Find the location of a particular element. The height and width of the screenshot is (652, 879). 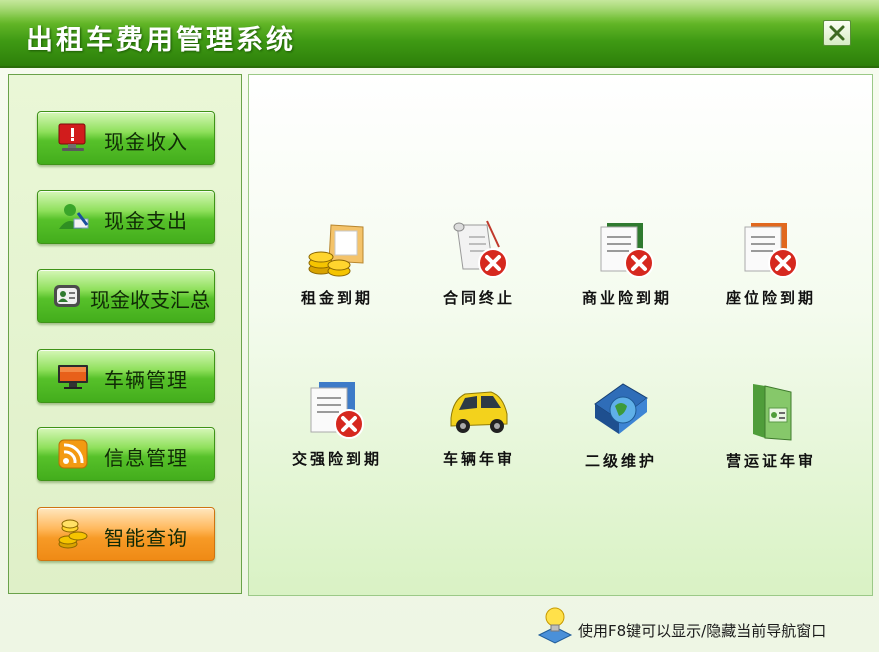

tile-commercial-insurance-due: 商业险到期 is located at coordinates (627, 272).